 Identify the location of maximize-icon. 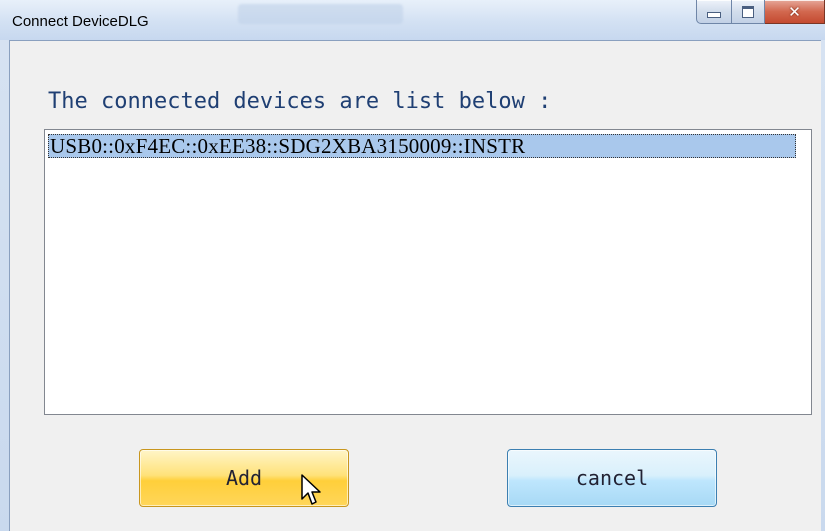
(748, 11).